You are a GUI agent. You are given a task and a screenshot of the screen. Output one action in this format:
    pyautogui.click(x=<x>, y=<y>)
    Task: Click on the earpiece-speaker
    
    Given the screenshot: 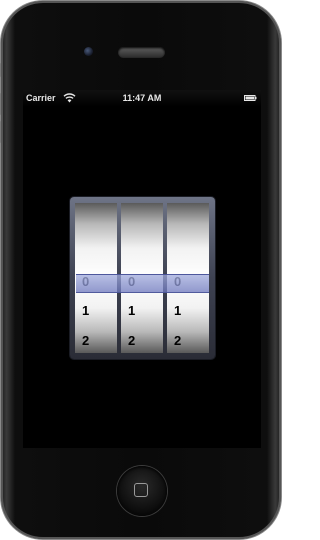 What is the action you would take?
    pyautogui.click(x=141, y=52)
    